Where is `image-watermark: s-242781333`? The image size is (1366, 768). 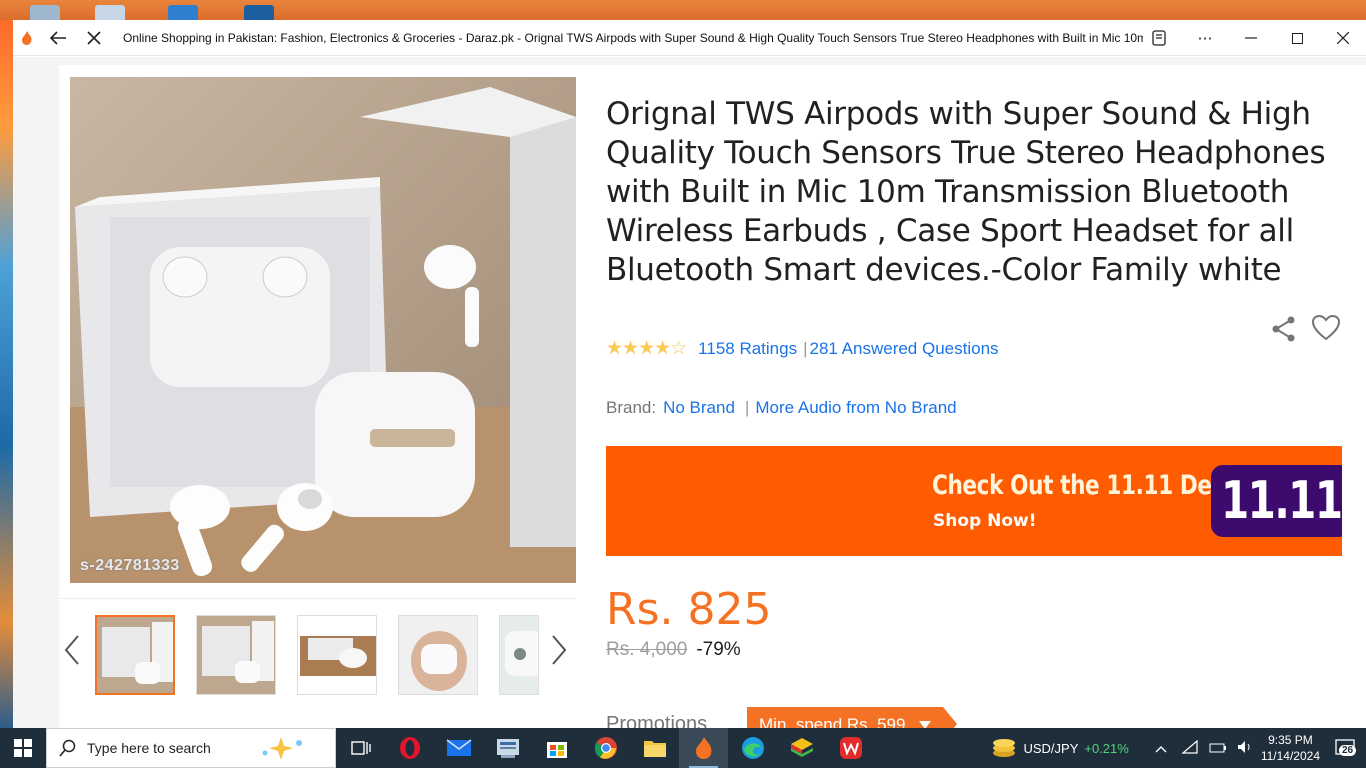 image-watermark: s-242781333 is located at coordinates (130, 565).